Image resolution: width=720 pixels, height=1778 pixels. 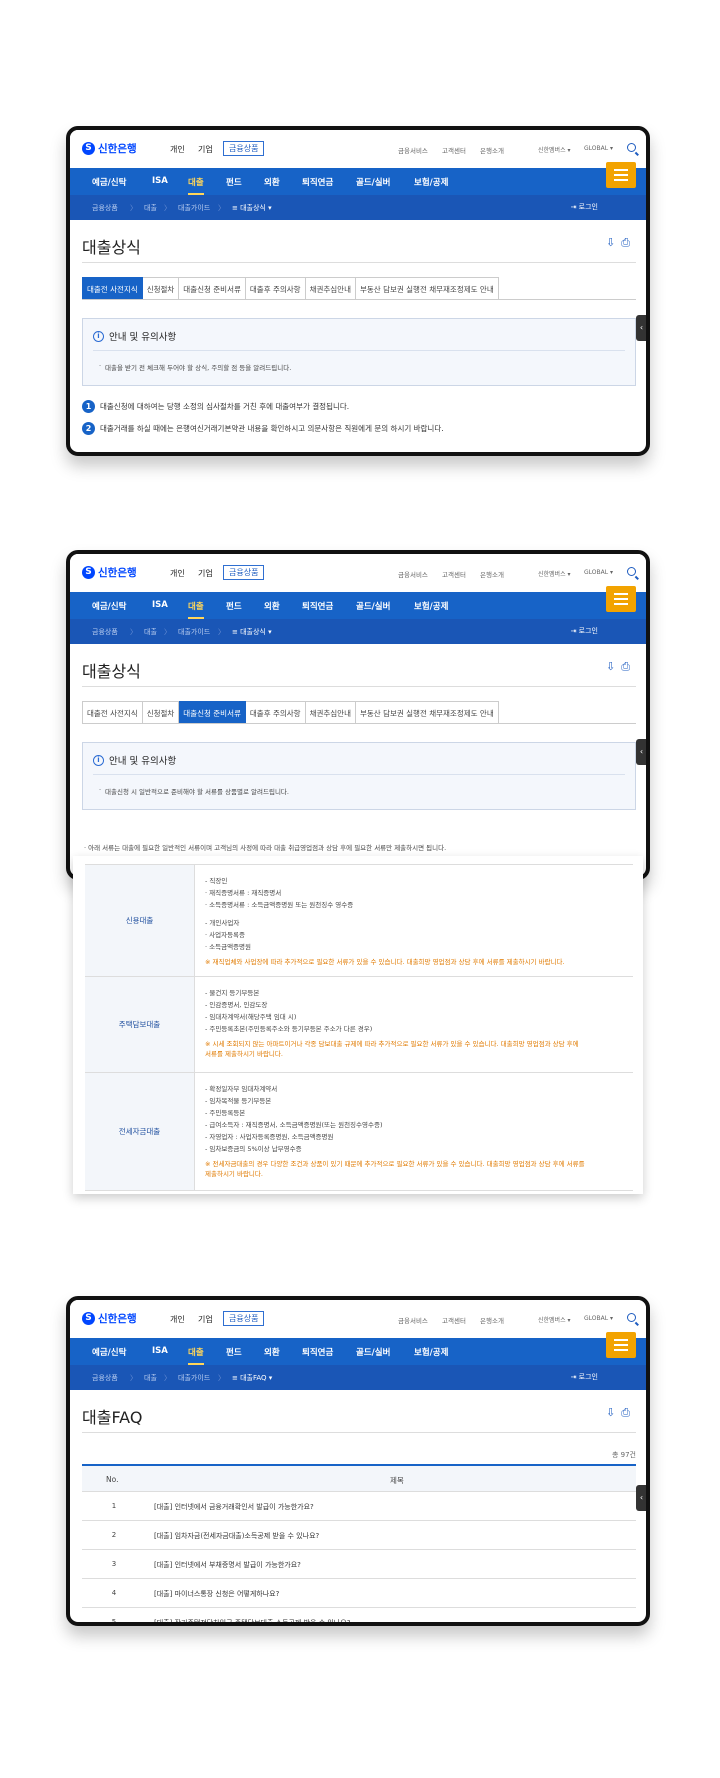 What do you see at coordinates (252, 1620) in the screenshot?
I see `faq-title: [대출] 장기주택저당차입금 주택담보대출 소득공제 받을 수 있나요?` at bounding box center [252, 1620].